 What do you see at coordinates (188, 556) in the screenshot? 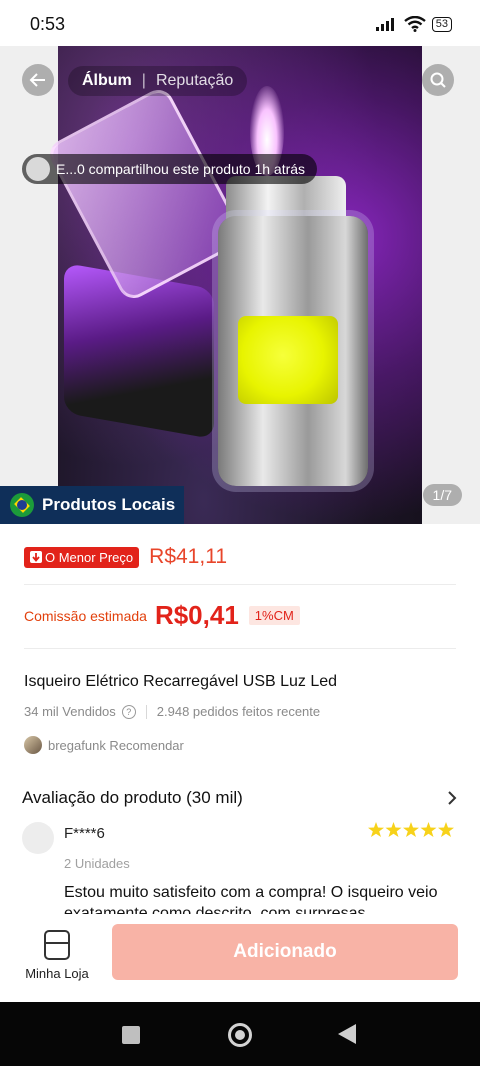
I see `product-price: R$41,11` at bounding box center [188, 556].